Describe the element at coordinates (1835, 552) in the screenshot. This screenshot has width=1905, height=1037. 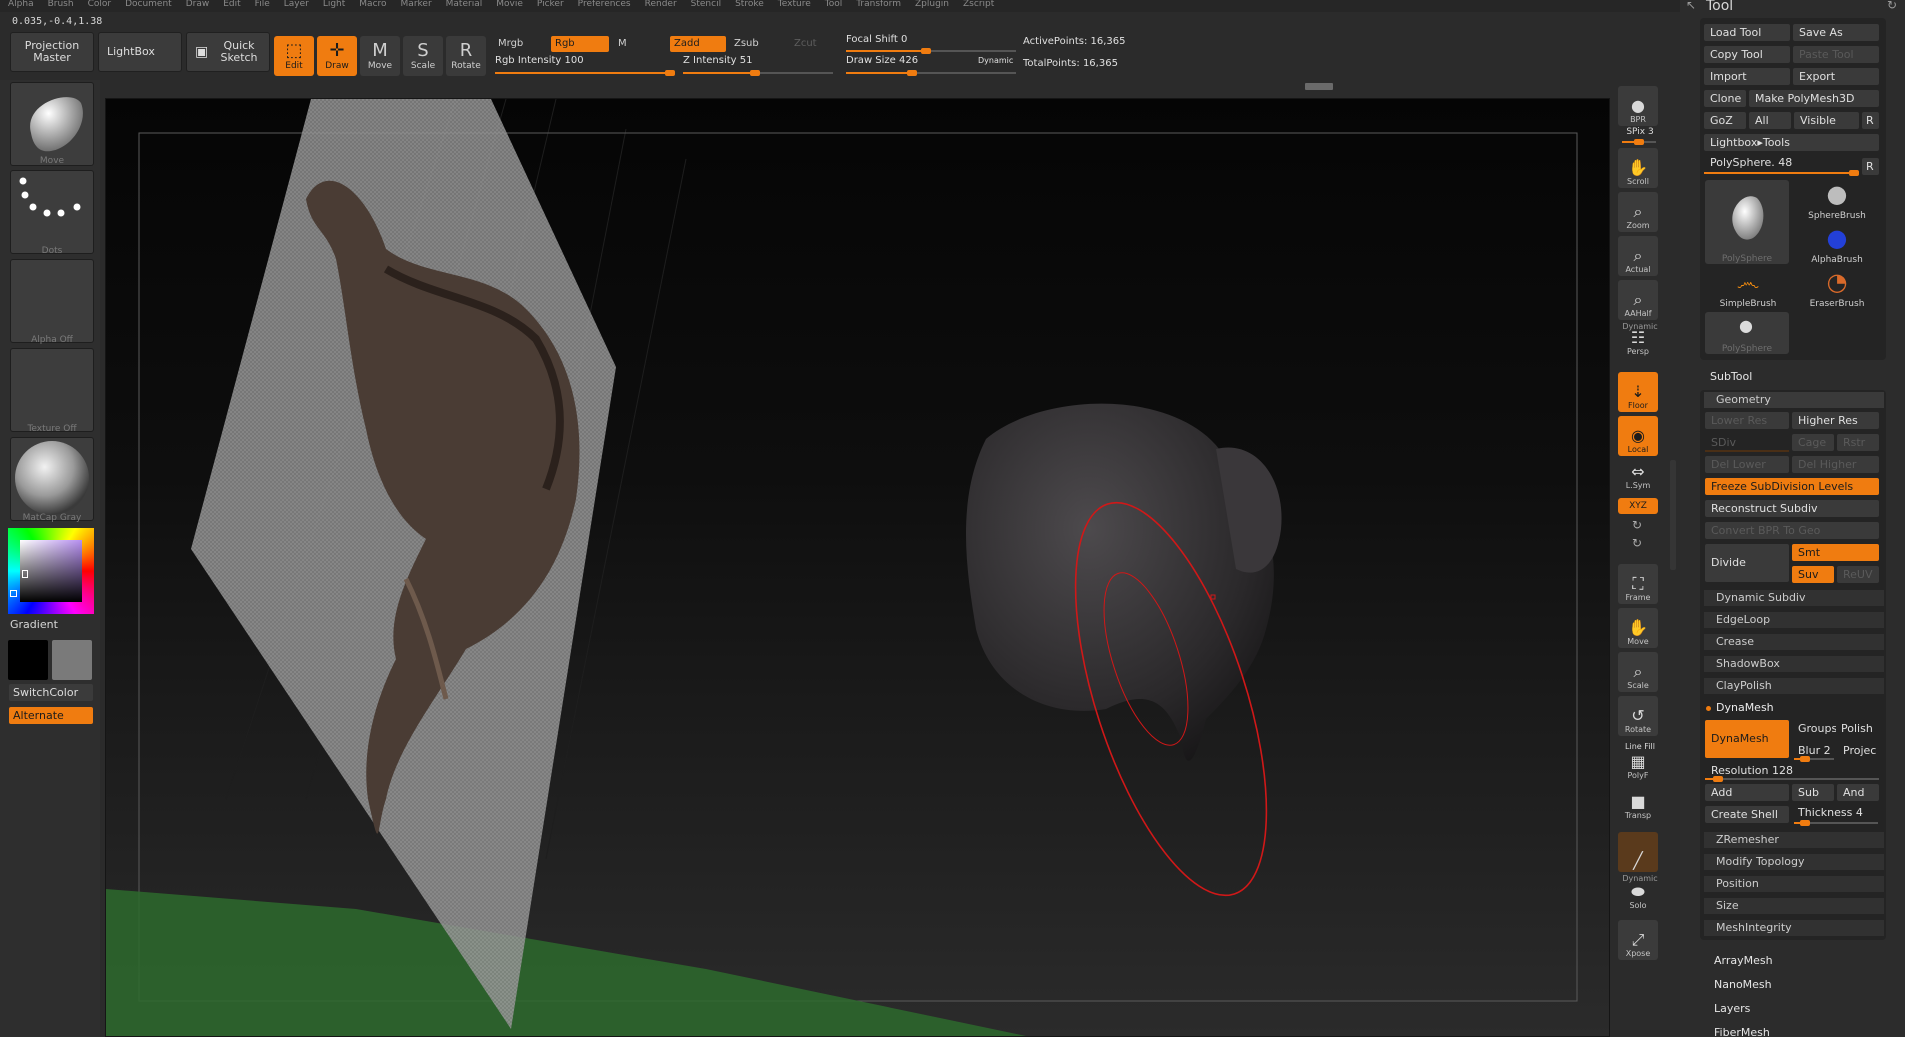
I see `smt-toggle: Smt` at that location.